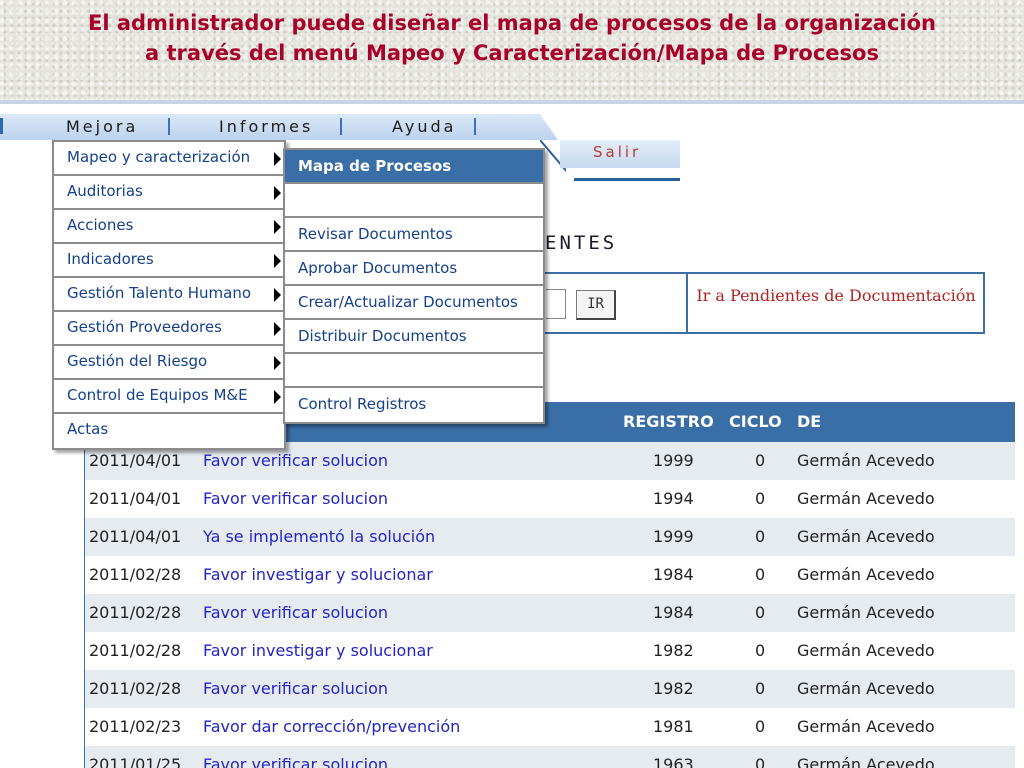  What do you see at coordinates (809, 421) in the screenshot?
I see `column-header-de: DE` at bounding box center [809, 421].